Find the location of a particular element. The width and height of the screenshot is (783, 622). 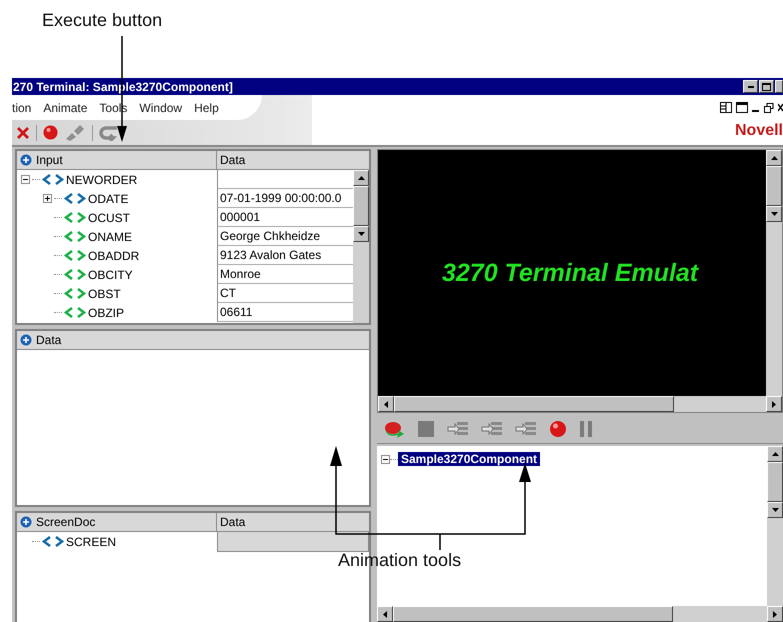

expand-icon is located at coordinates (47, 198).